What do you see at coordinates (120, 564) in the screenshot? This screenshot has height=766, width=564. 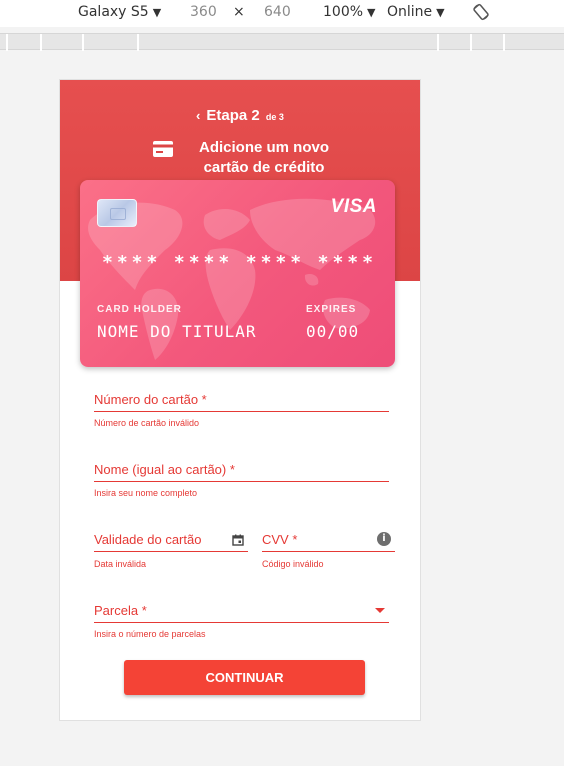 I see `expiry-error: Data inválida` at bounding box center [120, 564].